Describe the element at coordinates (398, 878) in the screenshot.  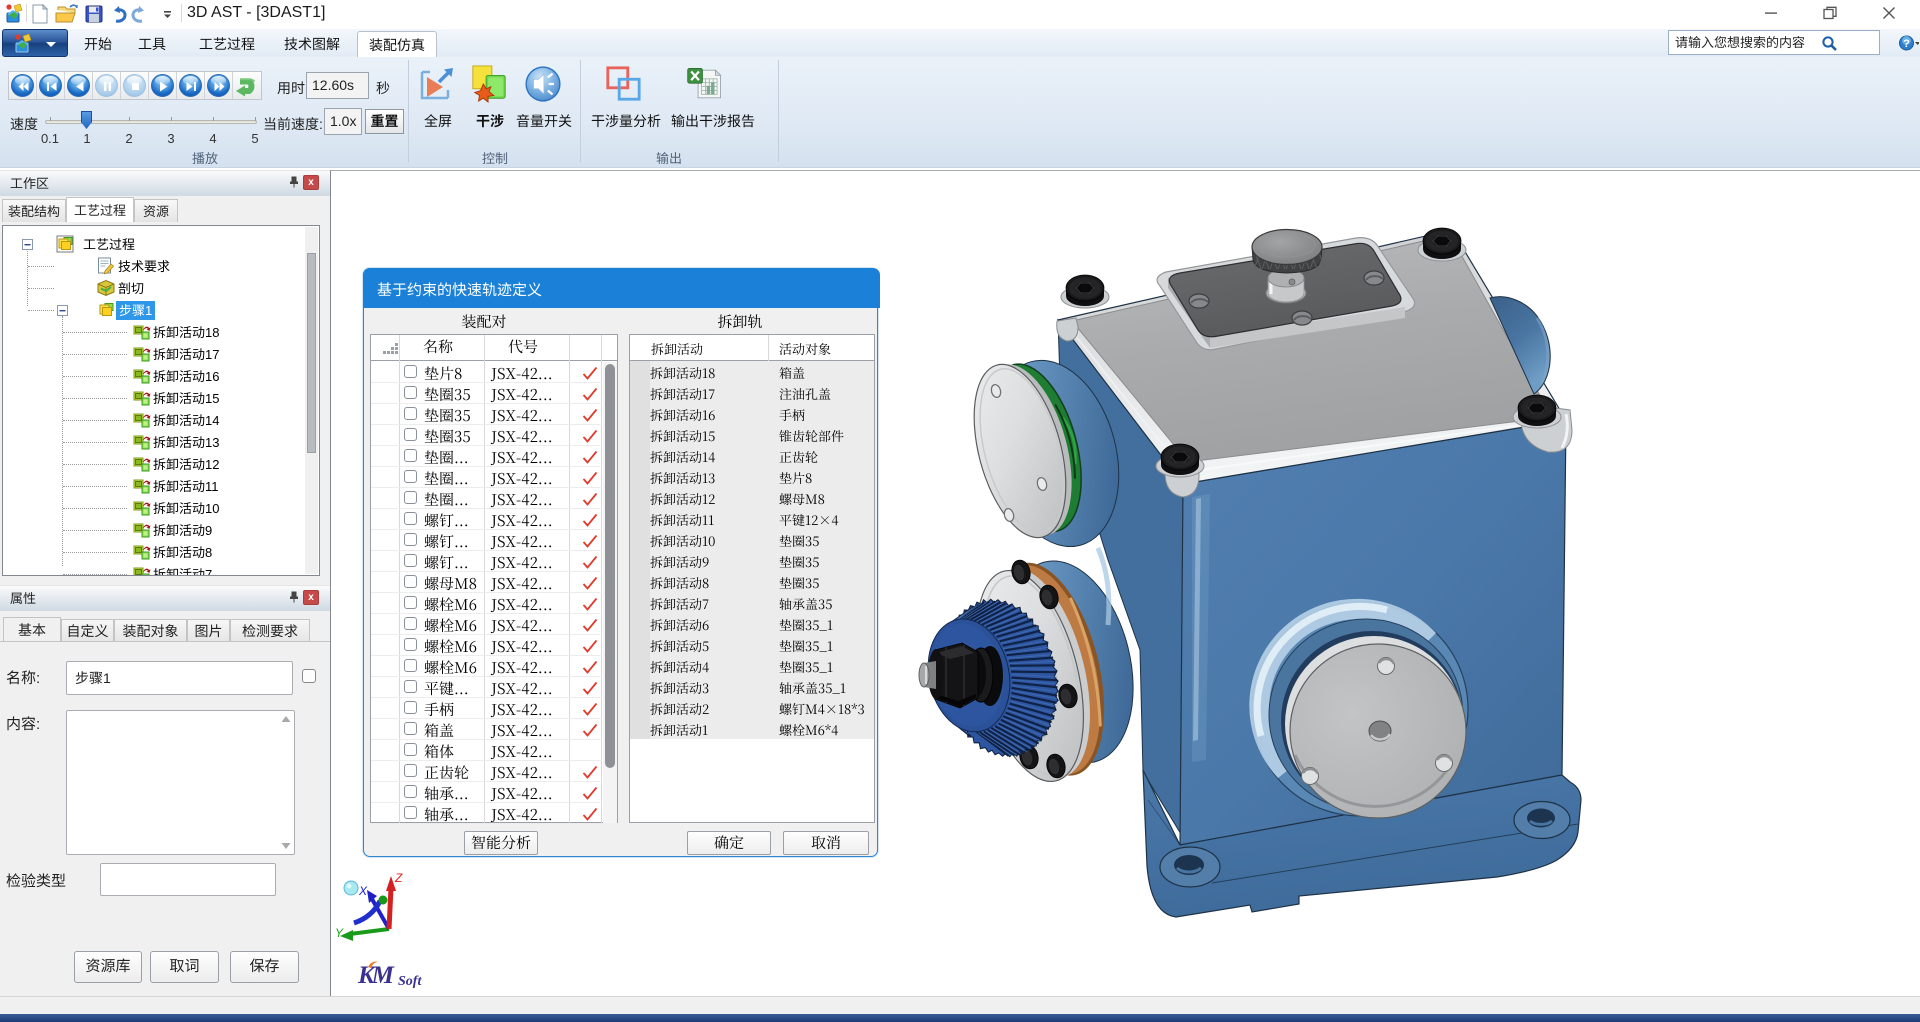
I see `svg-text: Z` at that location.